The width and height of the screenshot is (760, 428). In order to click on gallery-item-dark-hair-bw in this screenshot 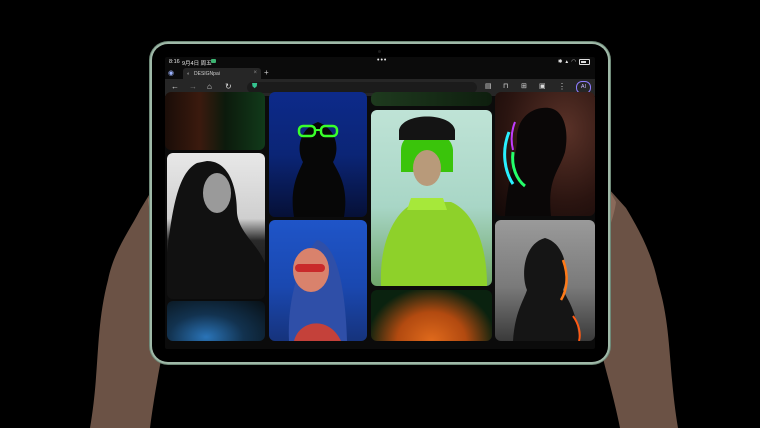, I will do `click(216, 226)`.